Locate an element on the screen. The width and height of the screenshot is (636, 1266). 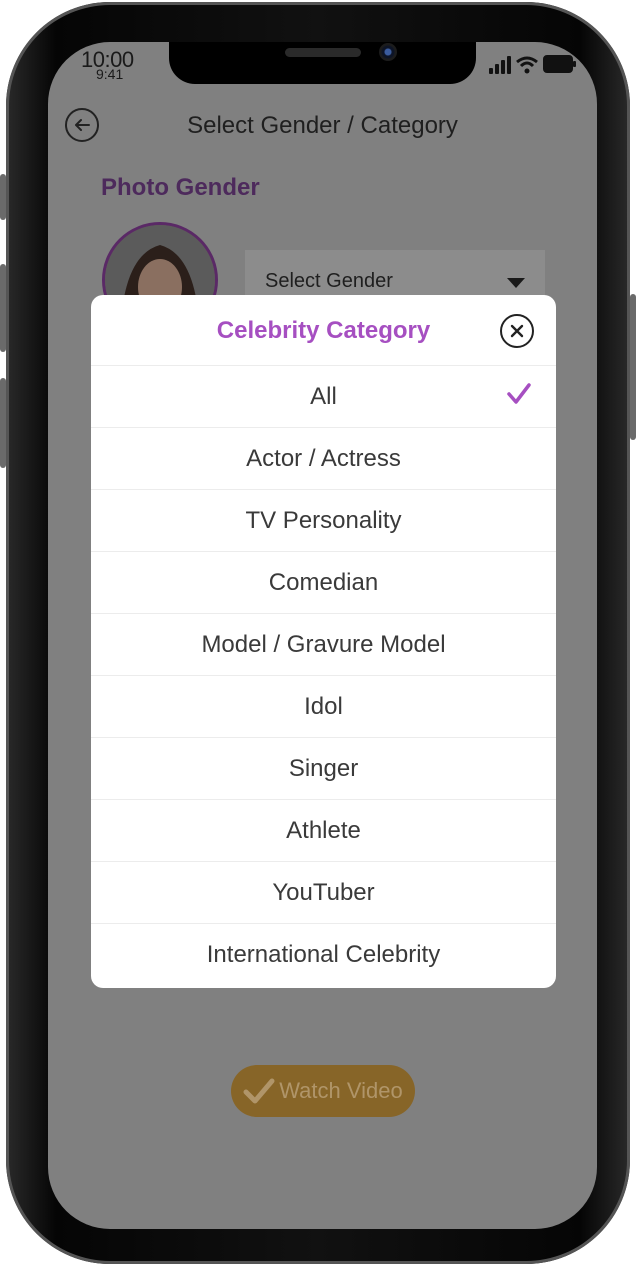
category-option-label: All is located at coordinates (323, 396).